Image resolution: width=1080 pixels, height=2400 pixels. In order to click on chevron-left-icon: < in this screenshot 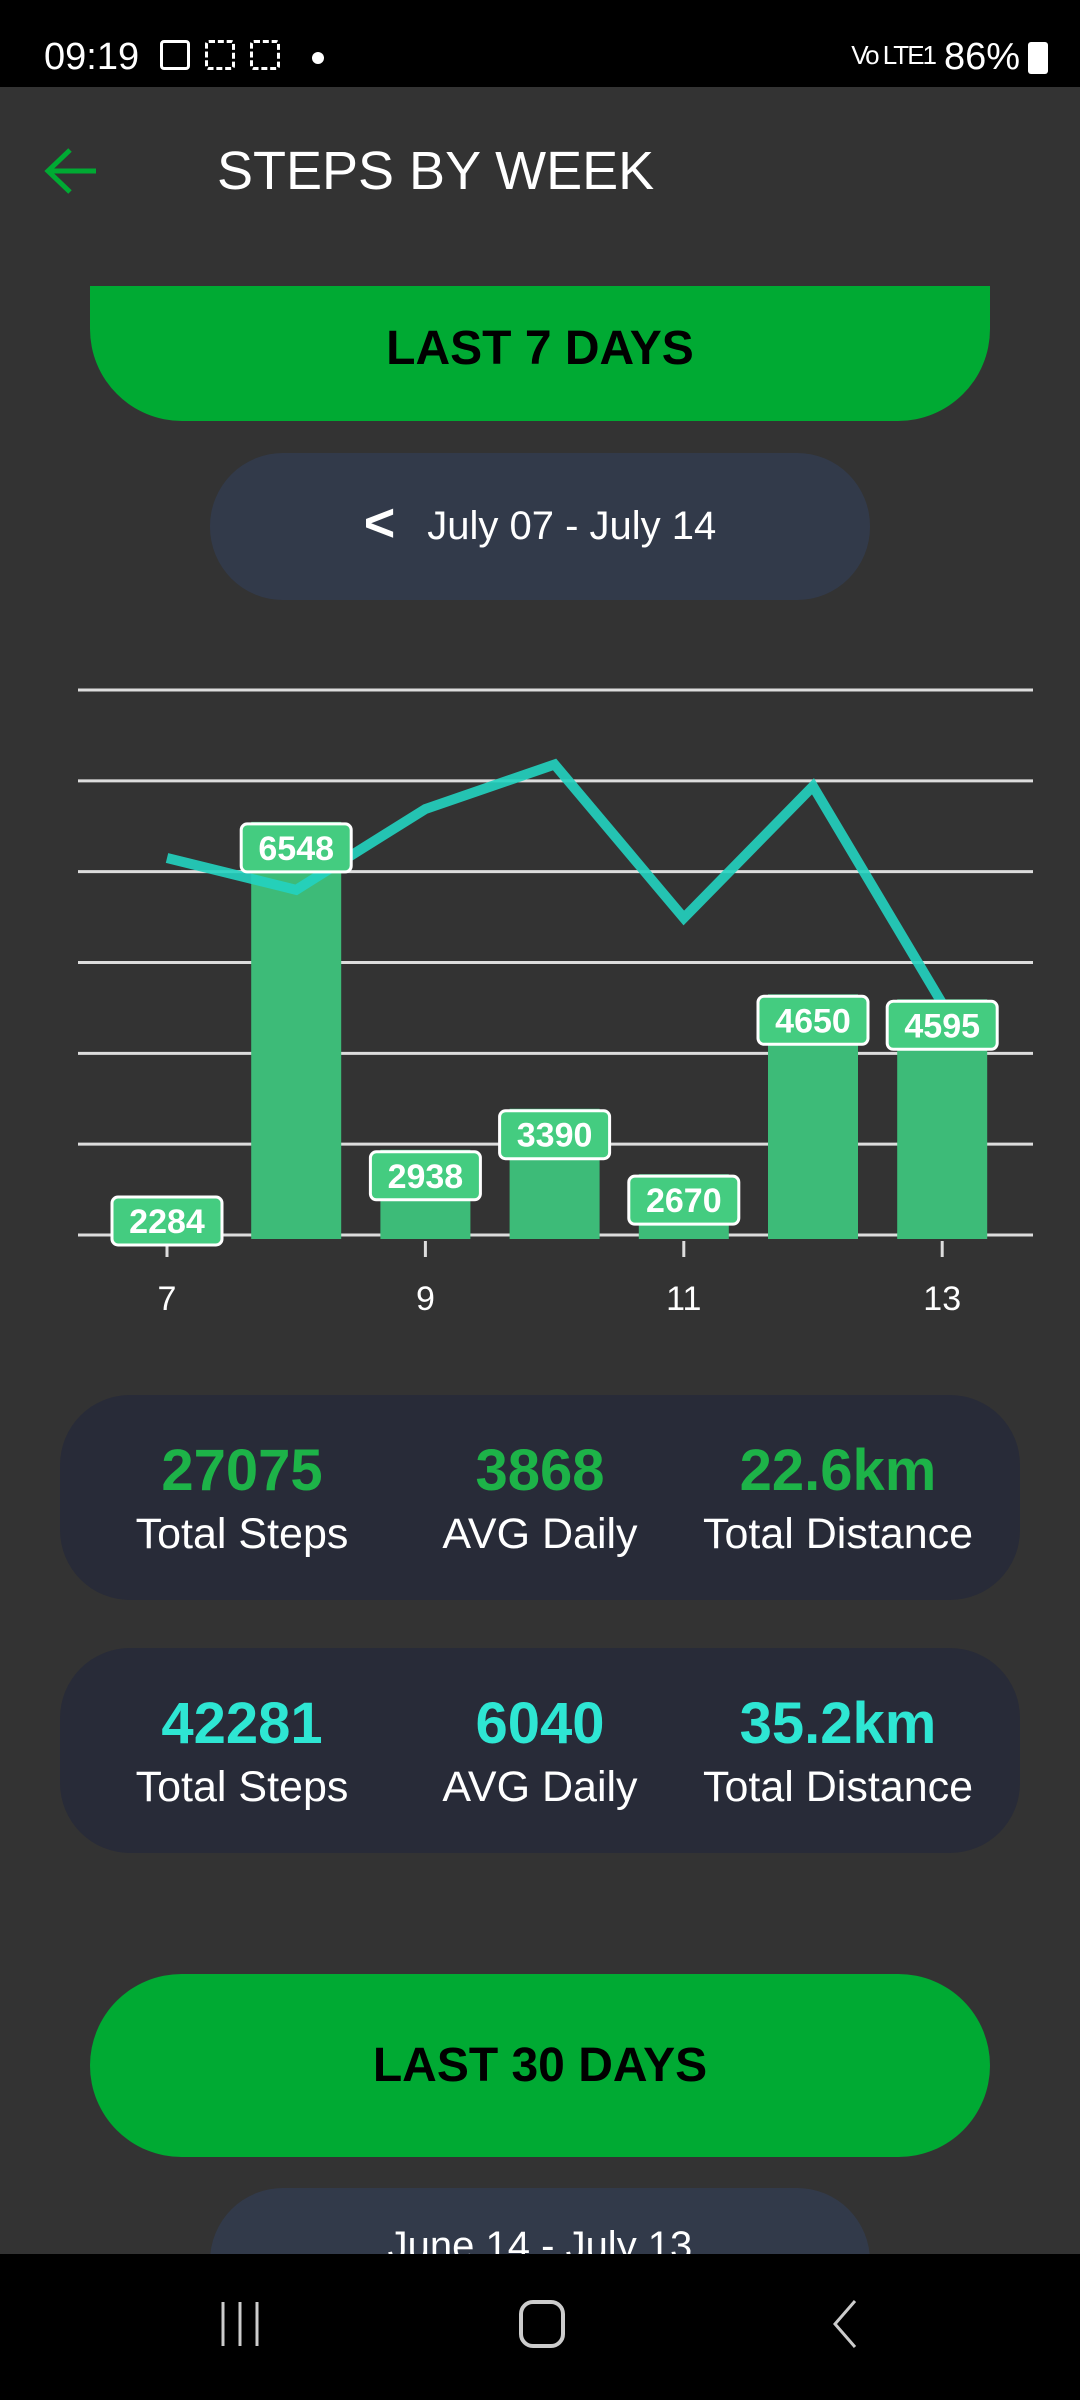, I will do `click(380, 523)`.